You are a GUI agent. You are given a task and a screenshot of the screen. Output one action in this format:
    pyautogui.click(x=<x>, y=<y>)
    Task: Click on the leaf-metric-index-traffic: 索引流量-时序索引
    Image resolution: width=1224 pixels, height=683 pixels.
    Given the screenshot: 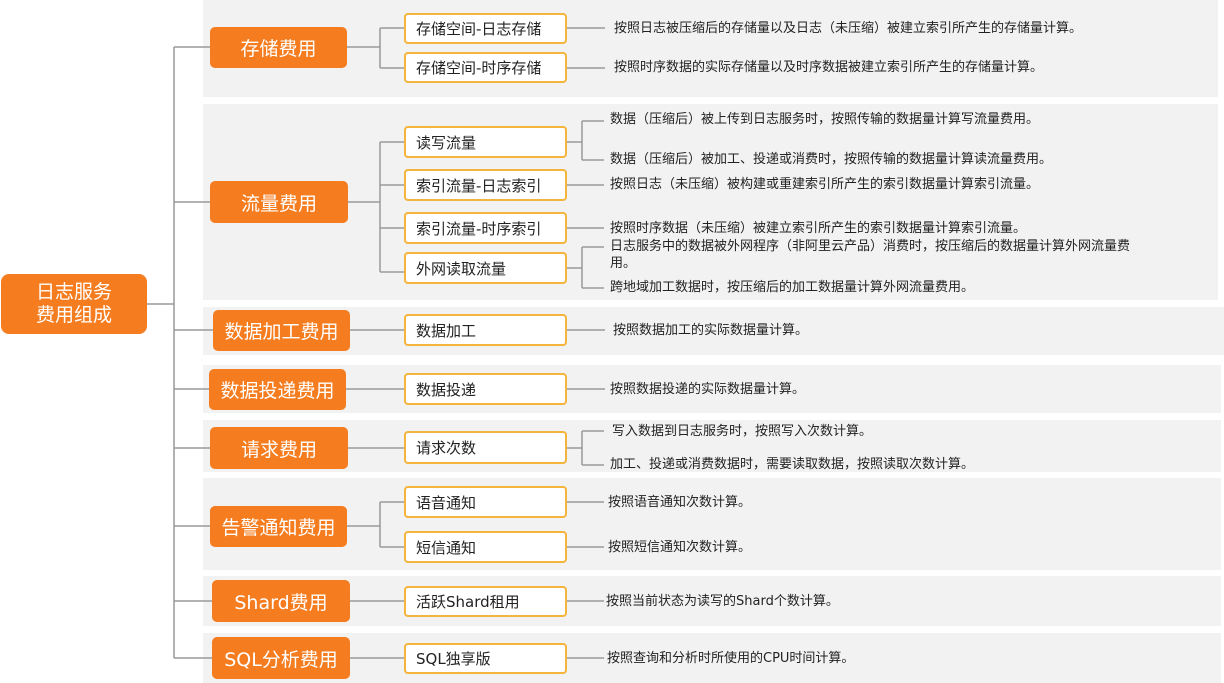 What is the action you would take?
    pyautogui.click(x=485, y=228)
    